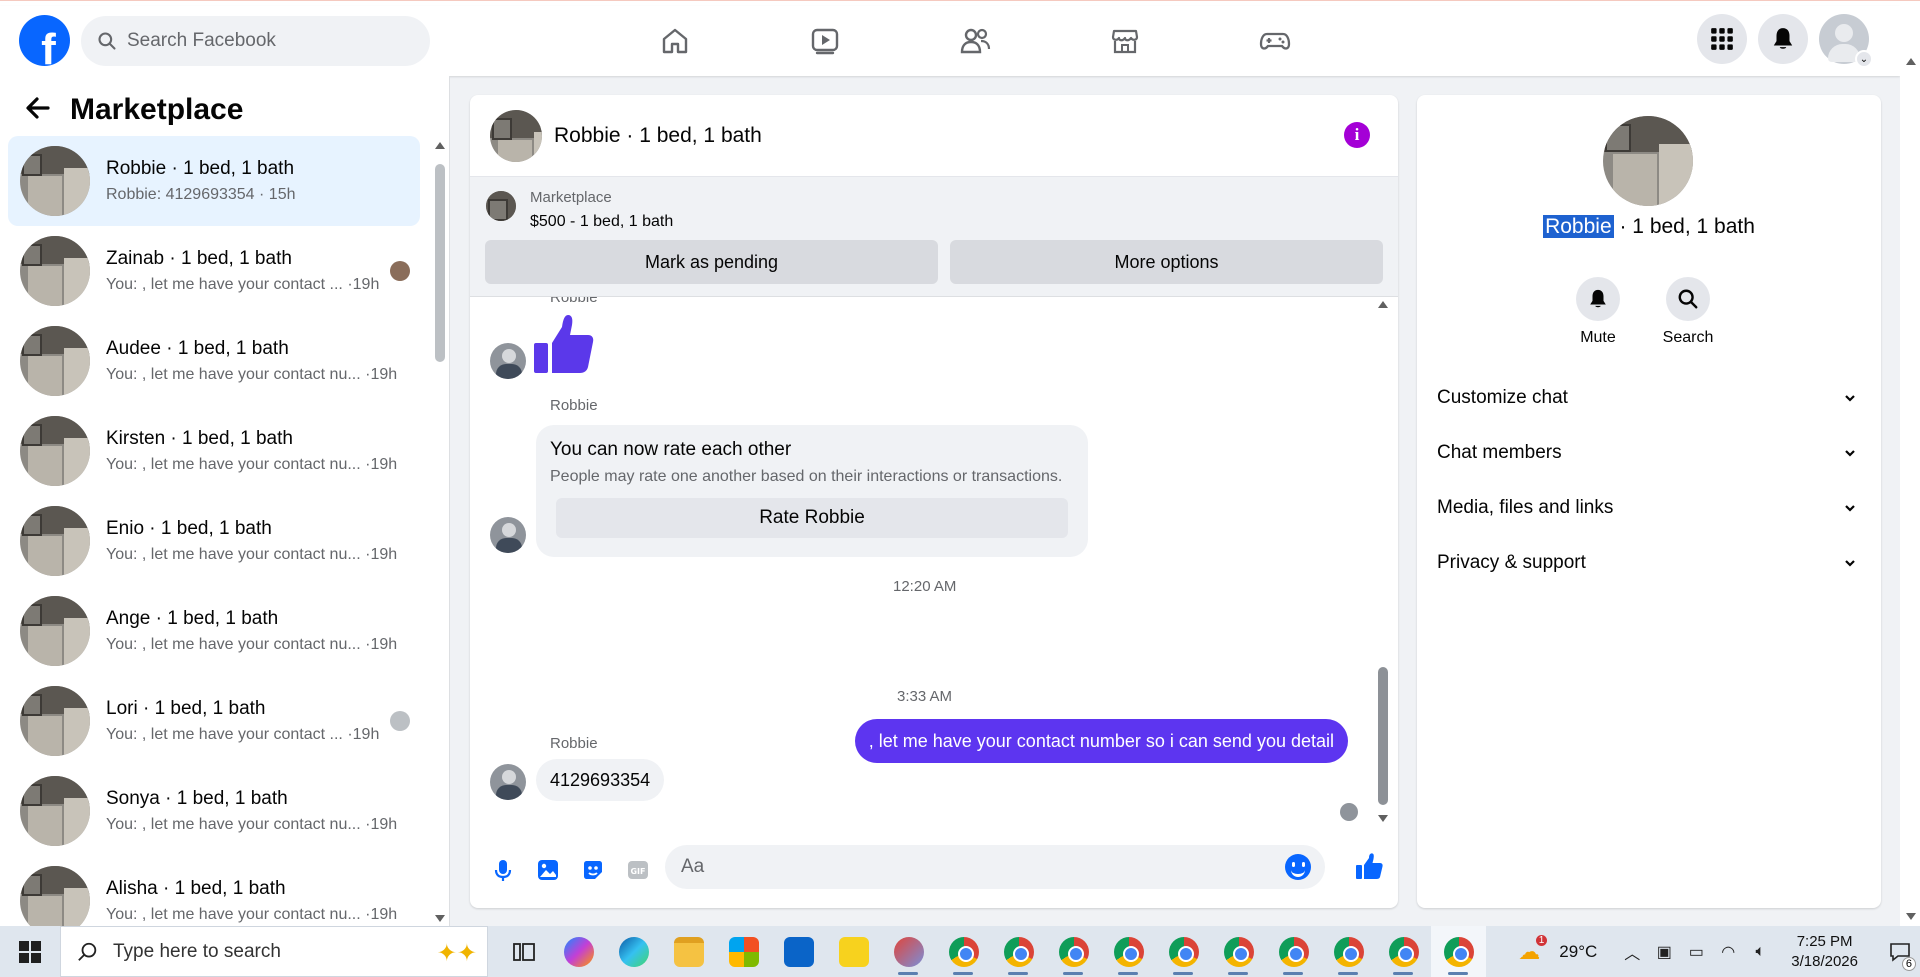 The height and width of the screenshot is (977, 1920). I want to click on meet-now-icon: ▣, so click(1664, 952).